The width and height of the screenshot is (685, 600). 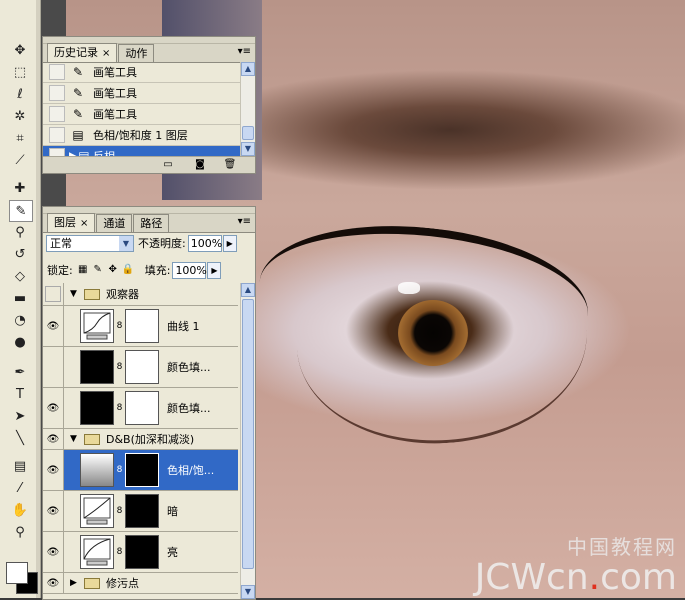 I want to click on eyedropper-tool-icon: ⁄, so click(x=20, y=488).